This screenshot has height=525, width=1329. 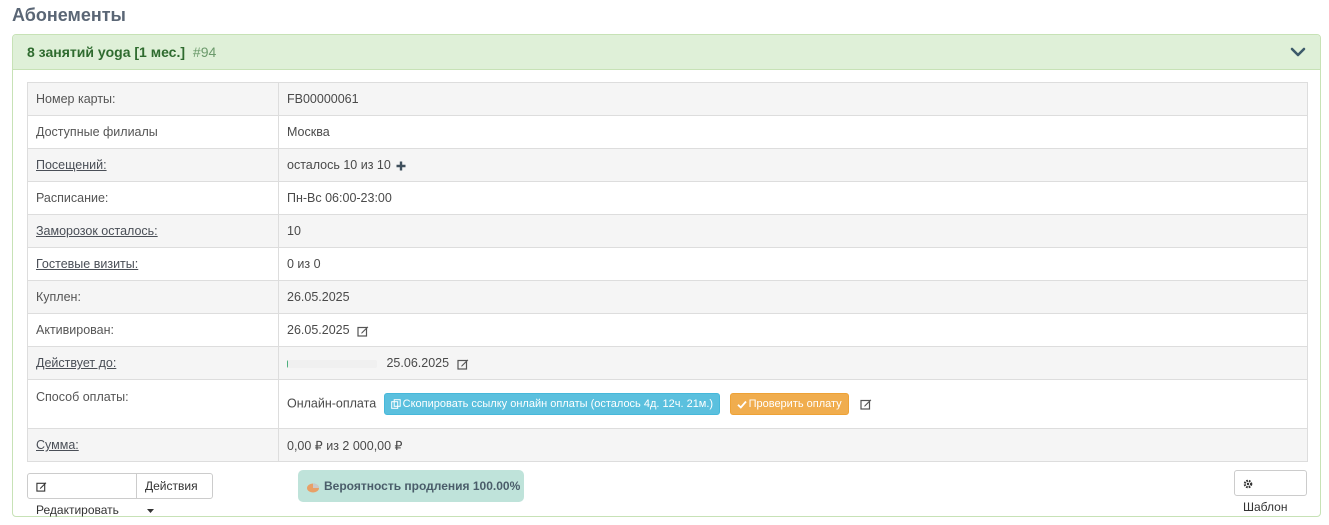 I want to click on plus-icon, so click(x=401, y=166).